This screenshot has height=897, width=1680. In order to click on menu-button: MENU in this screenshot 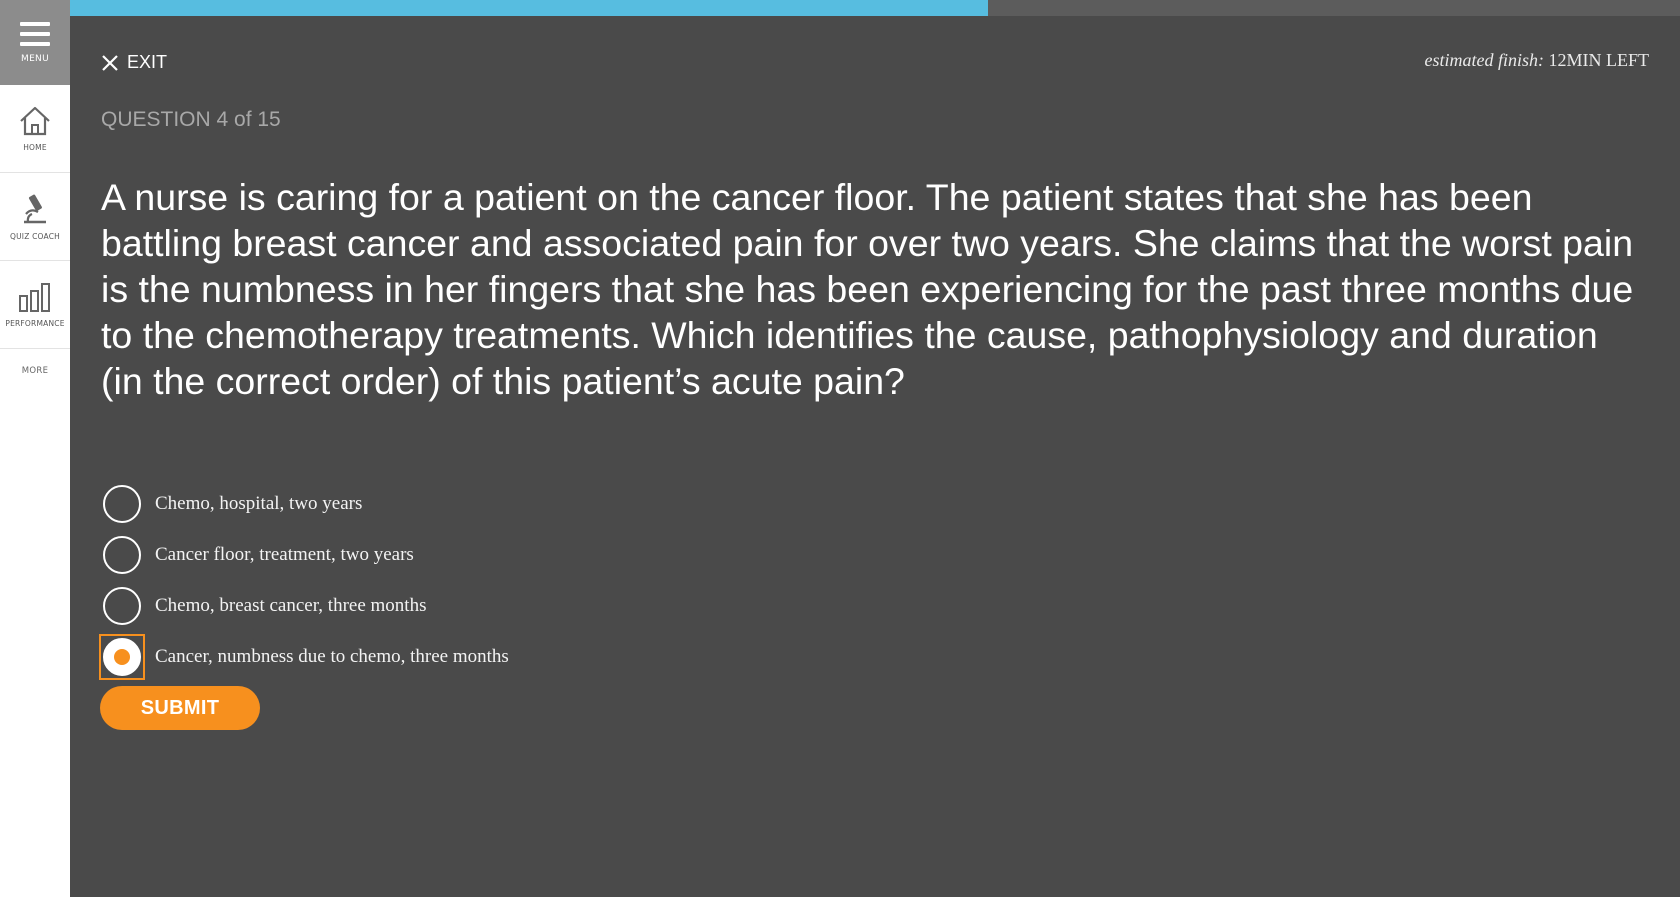, I will do `click(35, 42)`.